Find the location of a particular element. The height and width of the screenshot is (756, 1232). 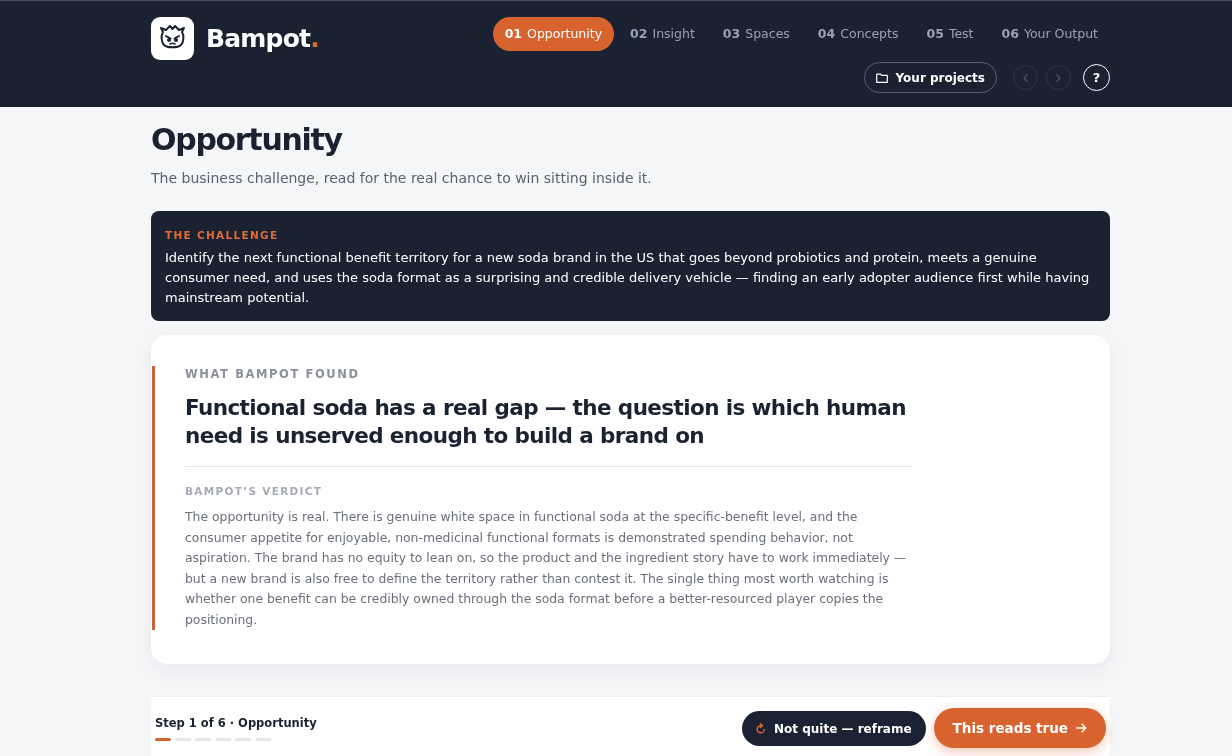

step-tab: 04 Concepts is located at coordinates (858, 34).